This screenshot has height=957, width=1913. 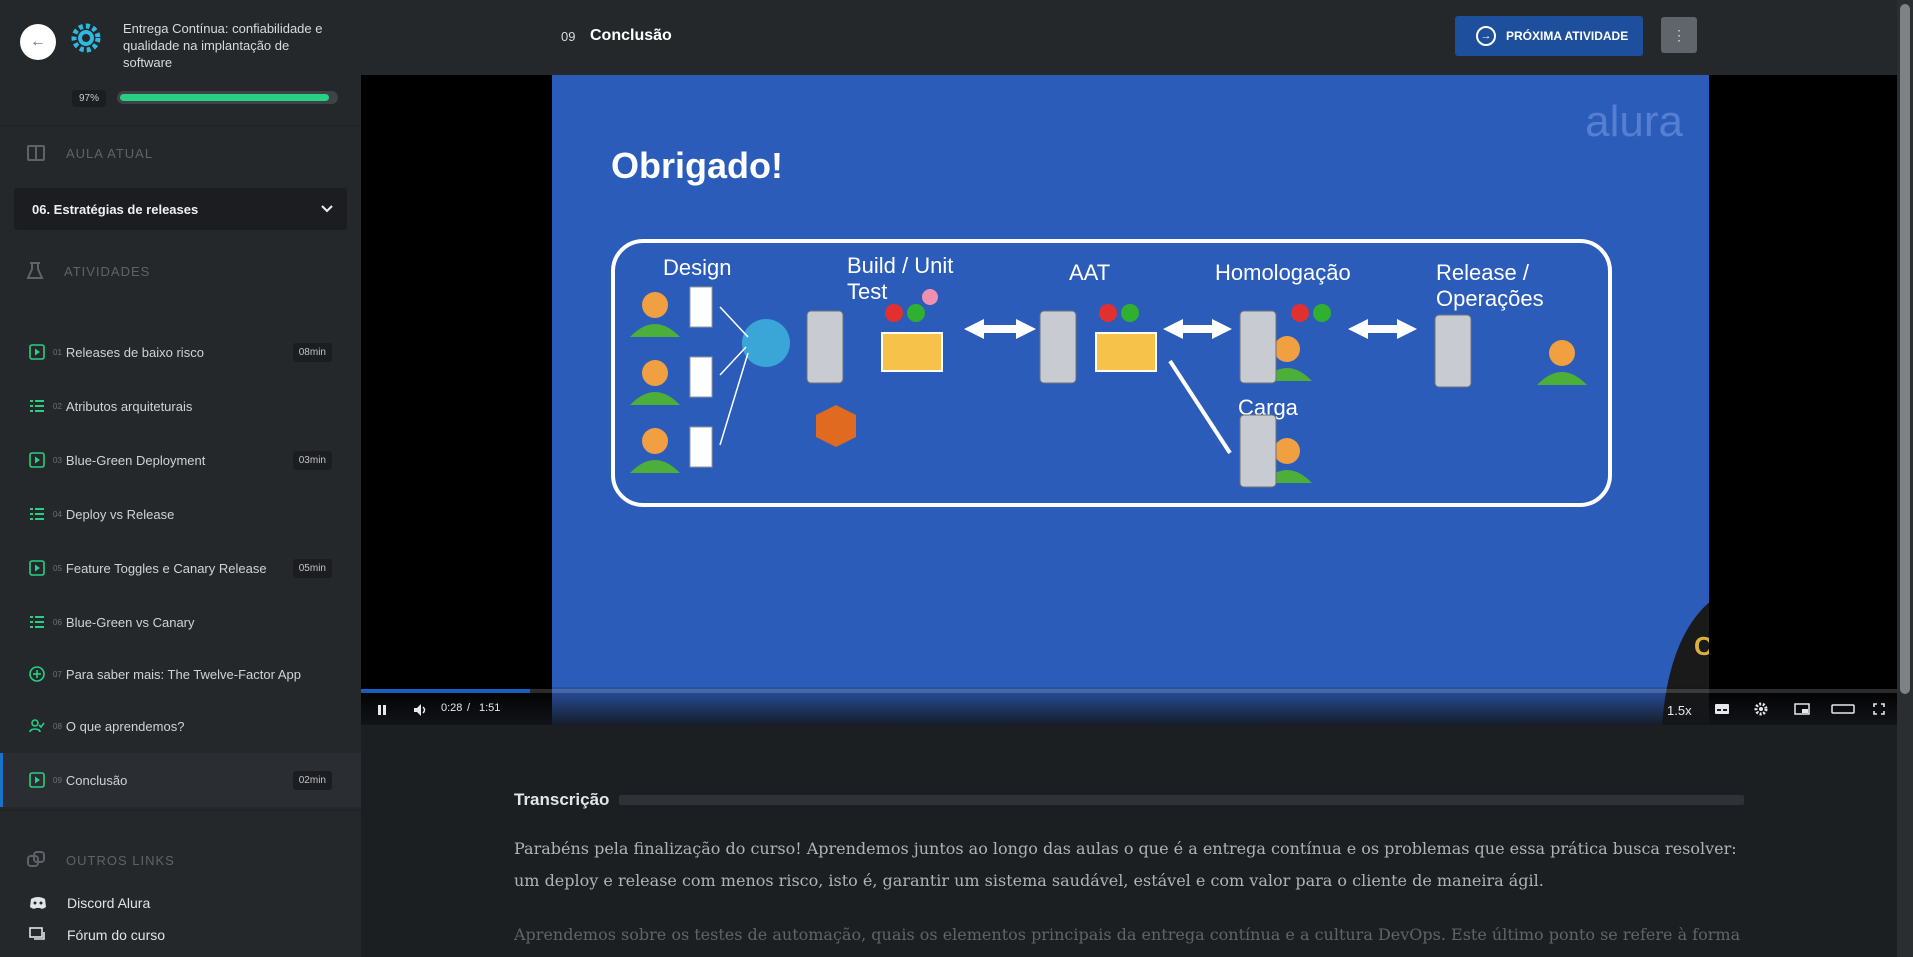 I want to click on activity-label: O que aprendemos?, so click(x=125, y=726).